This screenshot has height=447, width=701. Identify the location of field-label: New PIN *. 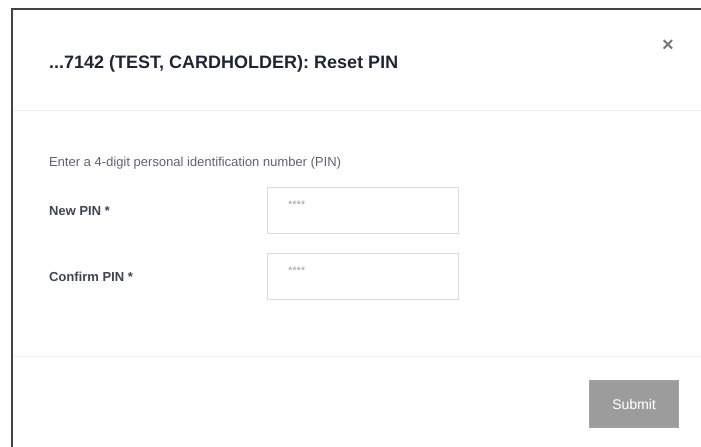
(80, 210).